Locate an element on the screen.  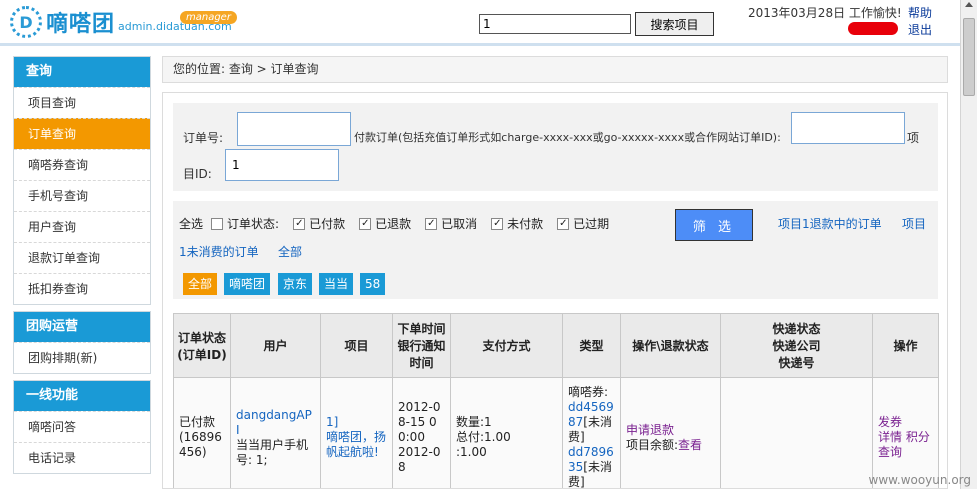
unconsumed-orders-link: 1未消费的订单 is located at coordinates (219, 251).